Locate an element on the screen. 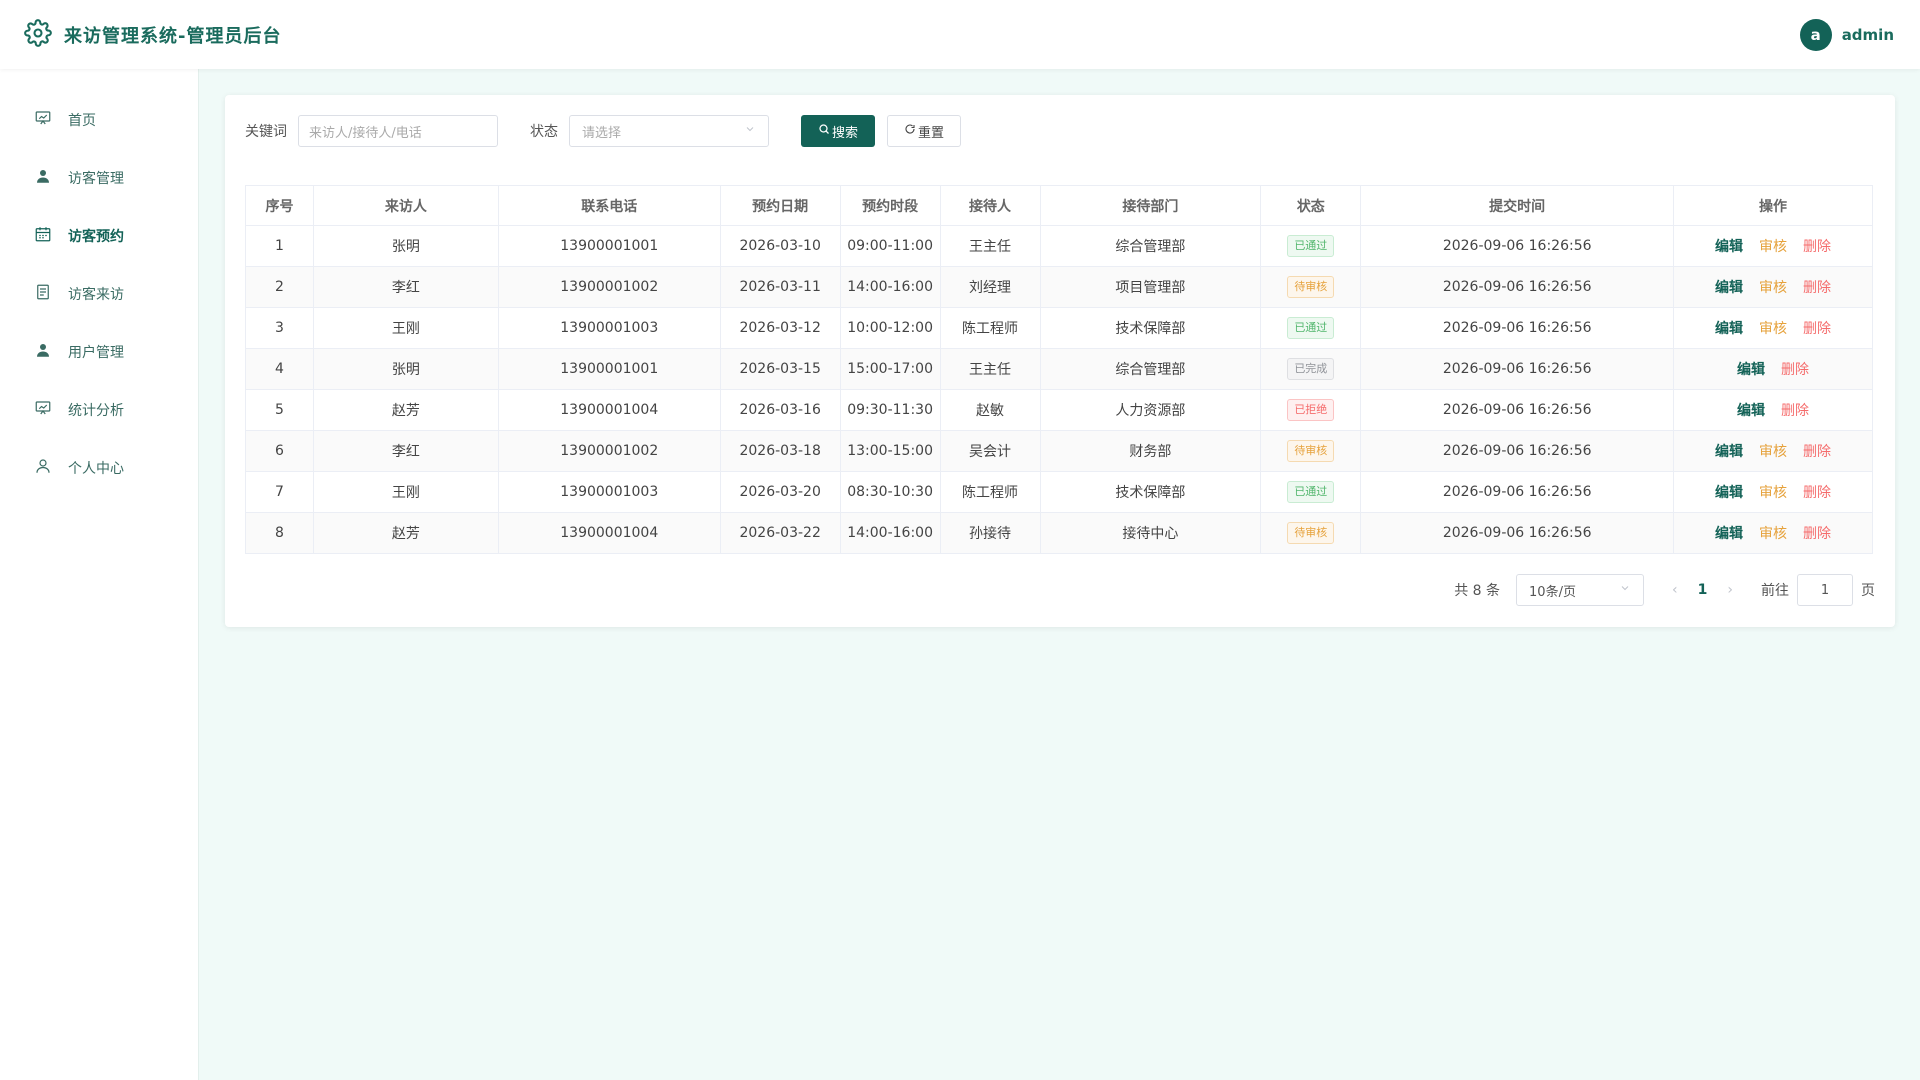  cell-host: 赵敏 is located at coordinates (990, 410).